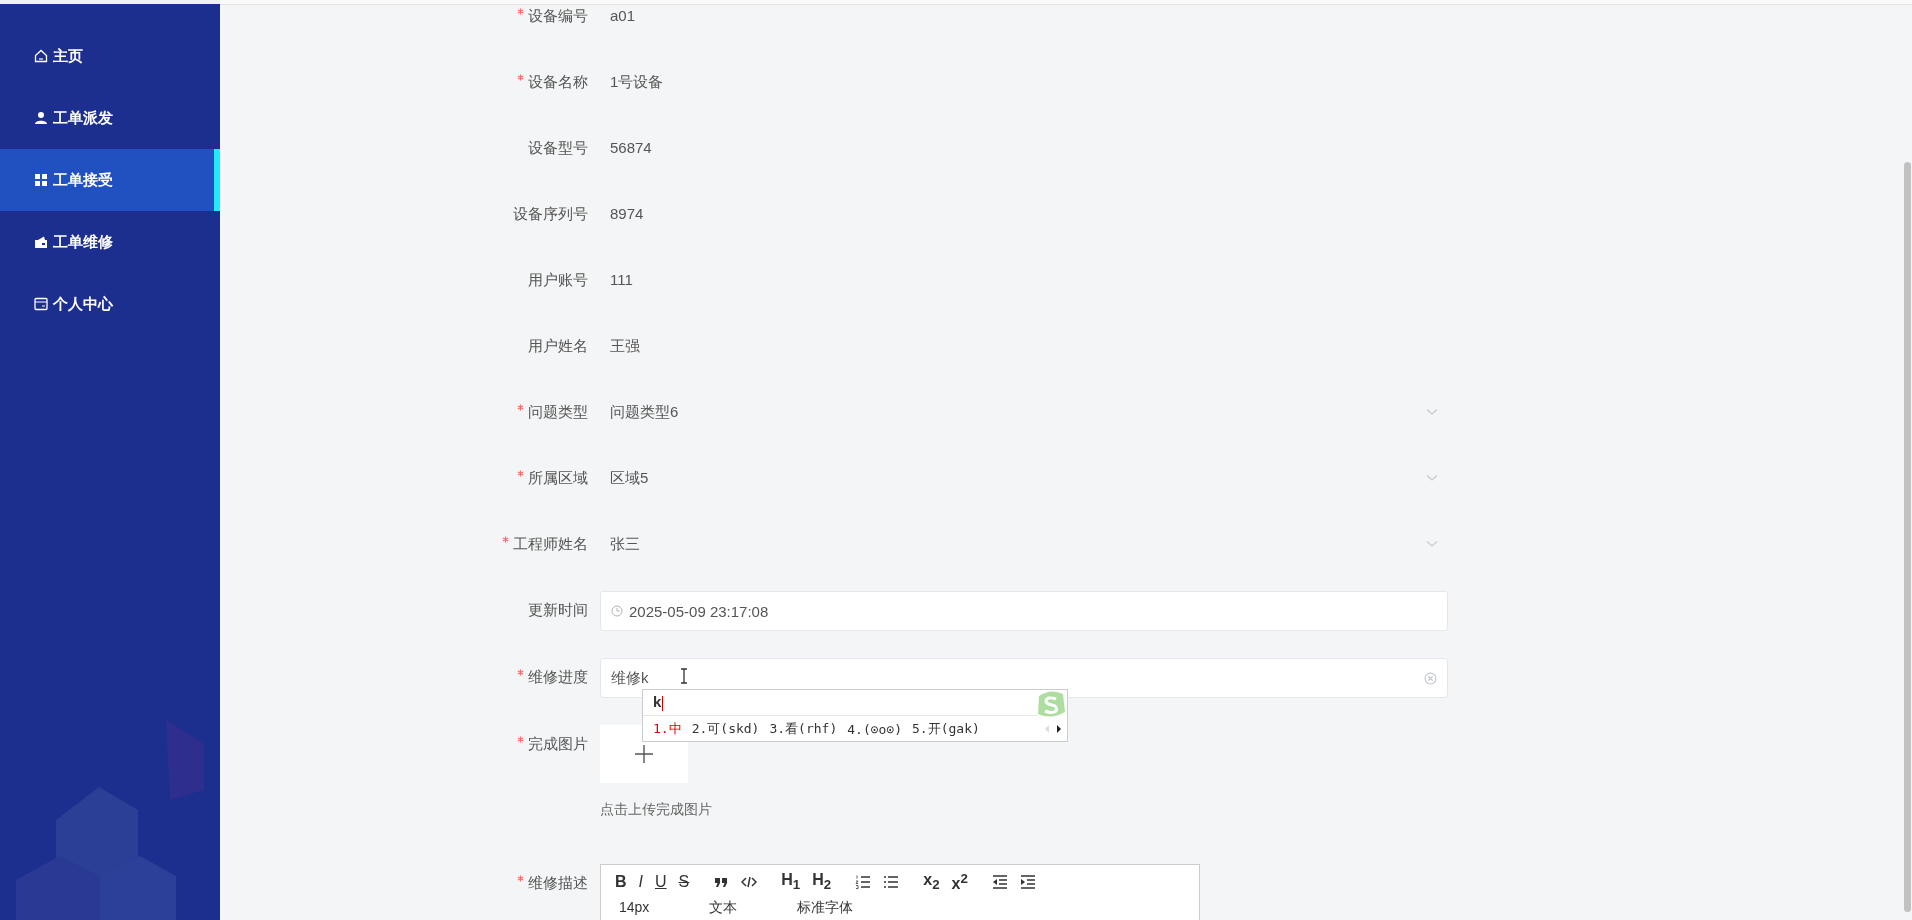 The height and width of the screenshot is (920, 1912). I want to click on page-arrows-icon, so click(1053, 729).